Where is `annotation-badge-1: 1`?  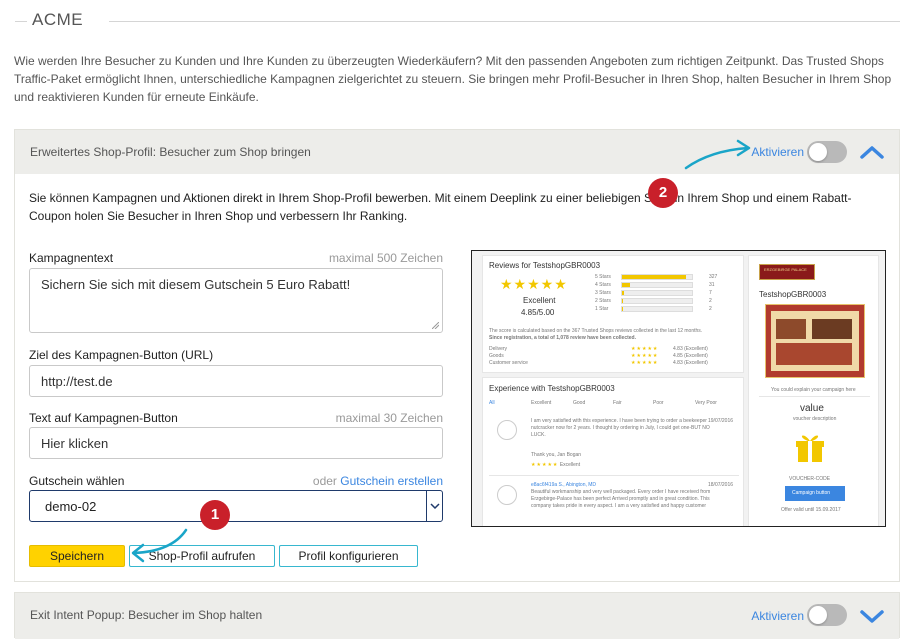 annotation-badge-1: 1 is located at coordinates (215, 515).